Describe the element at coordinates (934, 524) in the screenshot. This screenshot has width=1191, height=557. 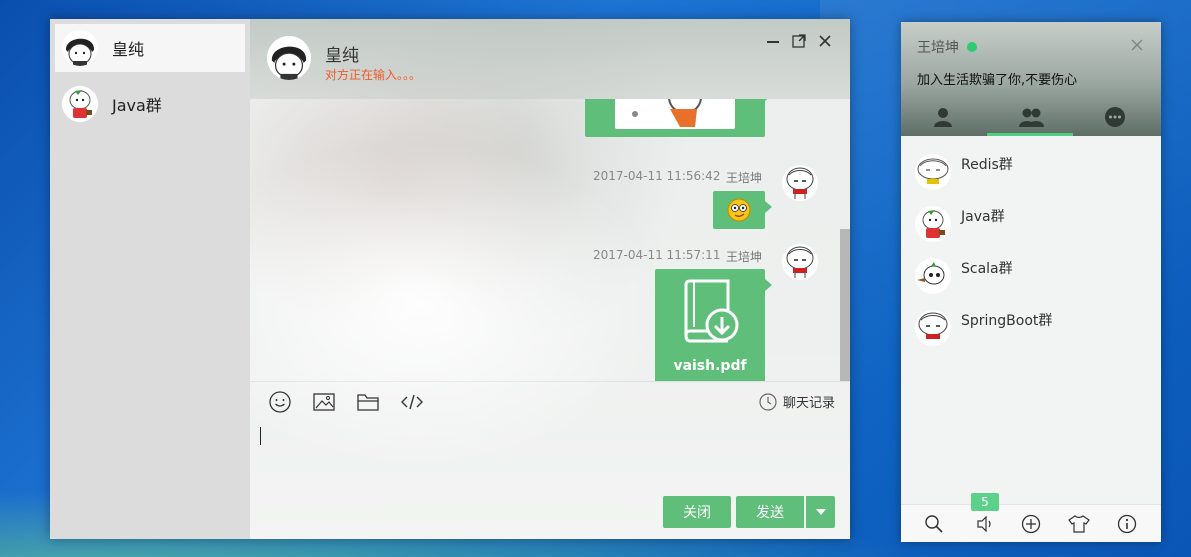
I see `search-icon` at that location.